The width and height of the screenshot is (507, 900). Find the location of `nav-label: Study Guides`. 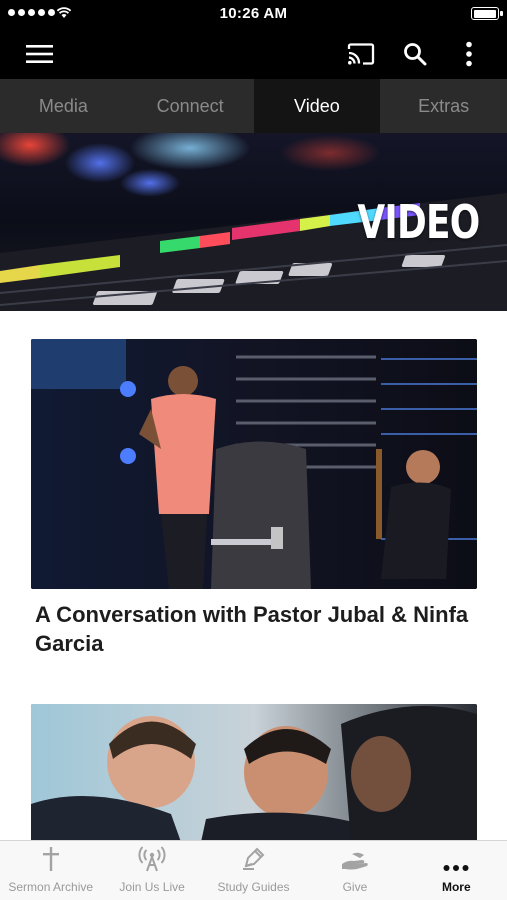

nav-label: Study Guides is located at coordinates (253, 887).